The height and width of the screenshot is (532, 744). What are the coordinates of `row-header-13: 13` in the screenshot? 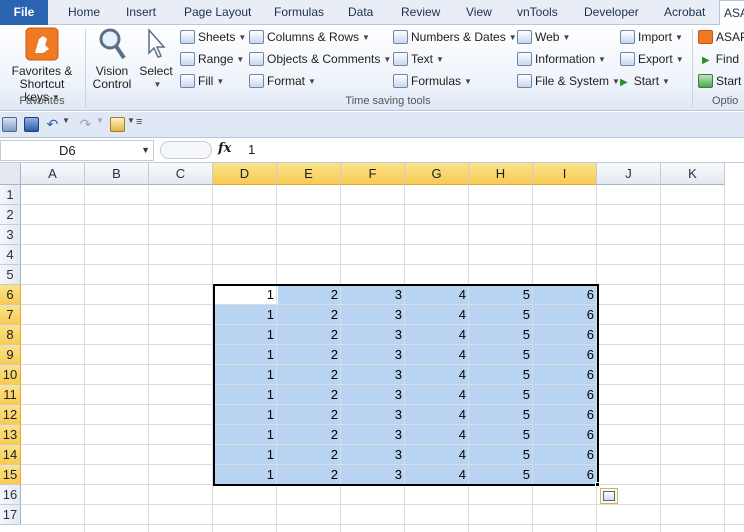 It's located at (10, 435).